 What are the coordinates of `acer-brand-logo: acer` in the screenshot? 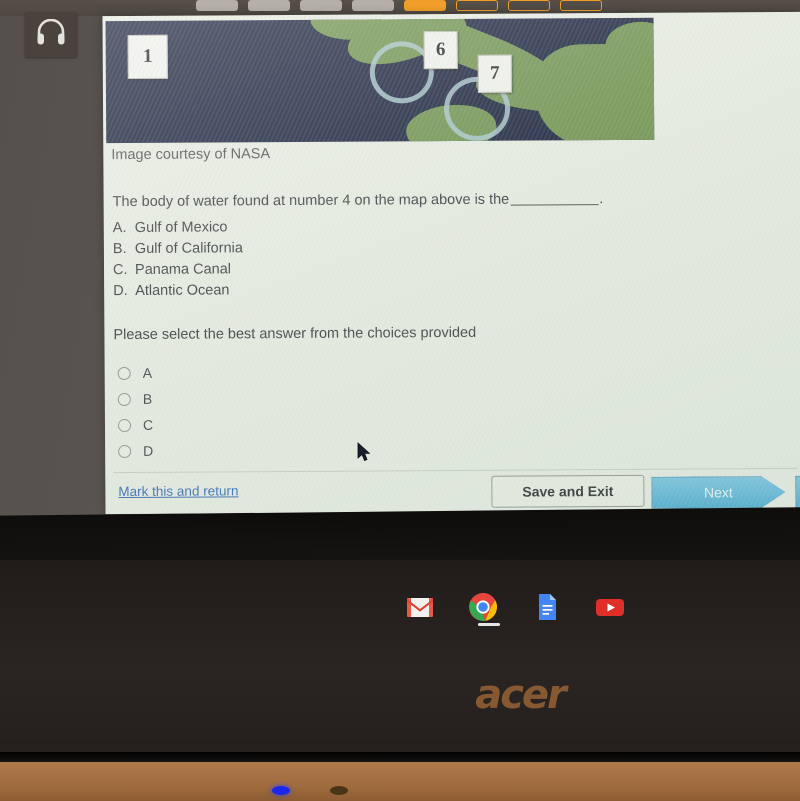 It's located at (521, 695).